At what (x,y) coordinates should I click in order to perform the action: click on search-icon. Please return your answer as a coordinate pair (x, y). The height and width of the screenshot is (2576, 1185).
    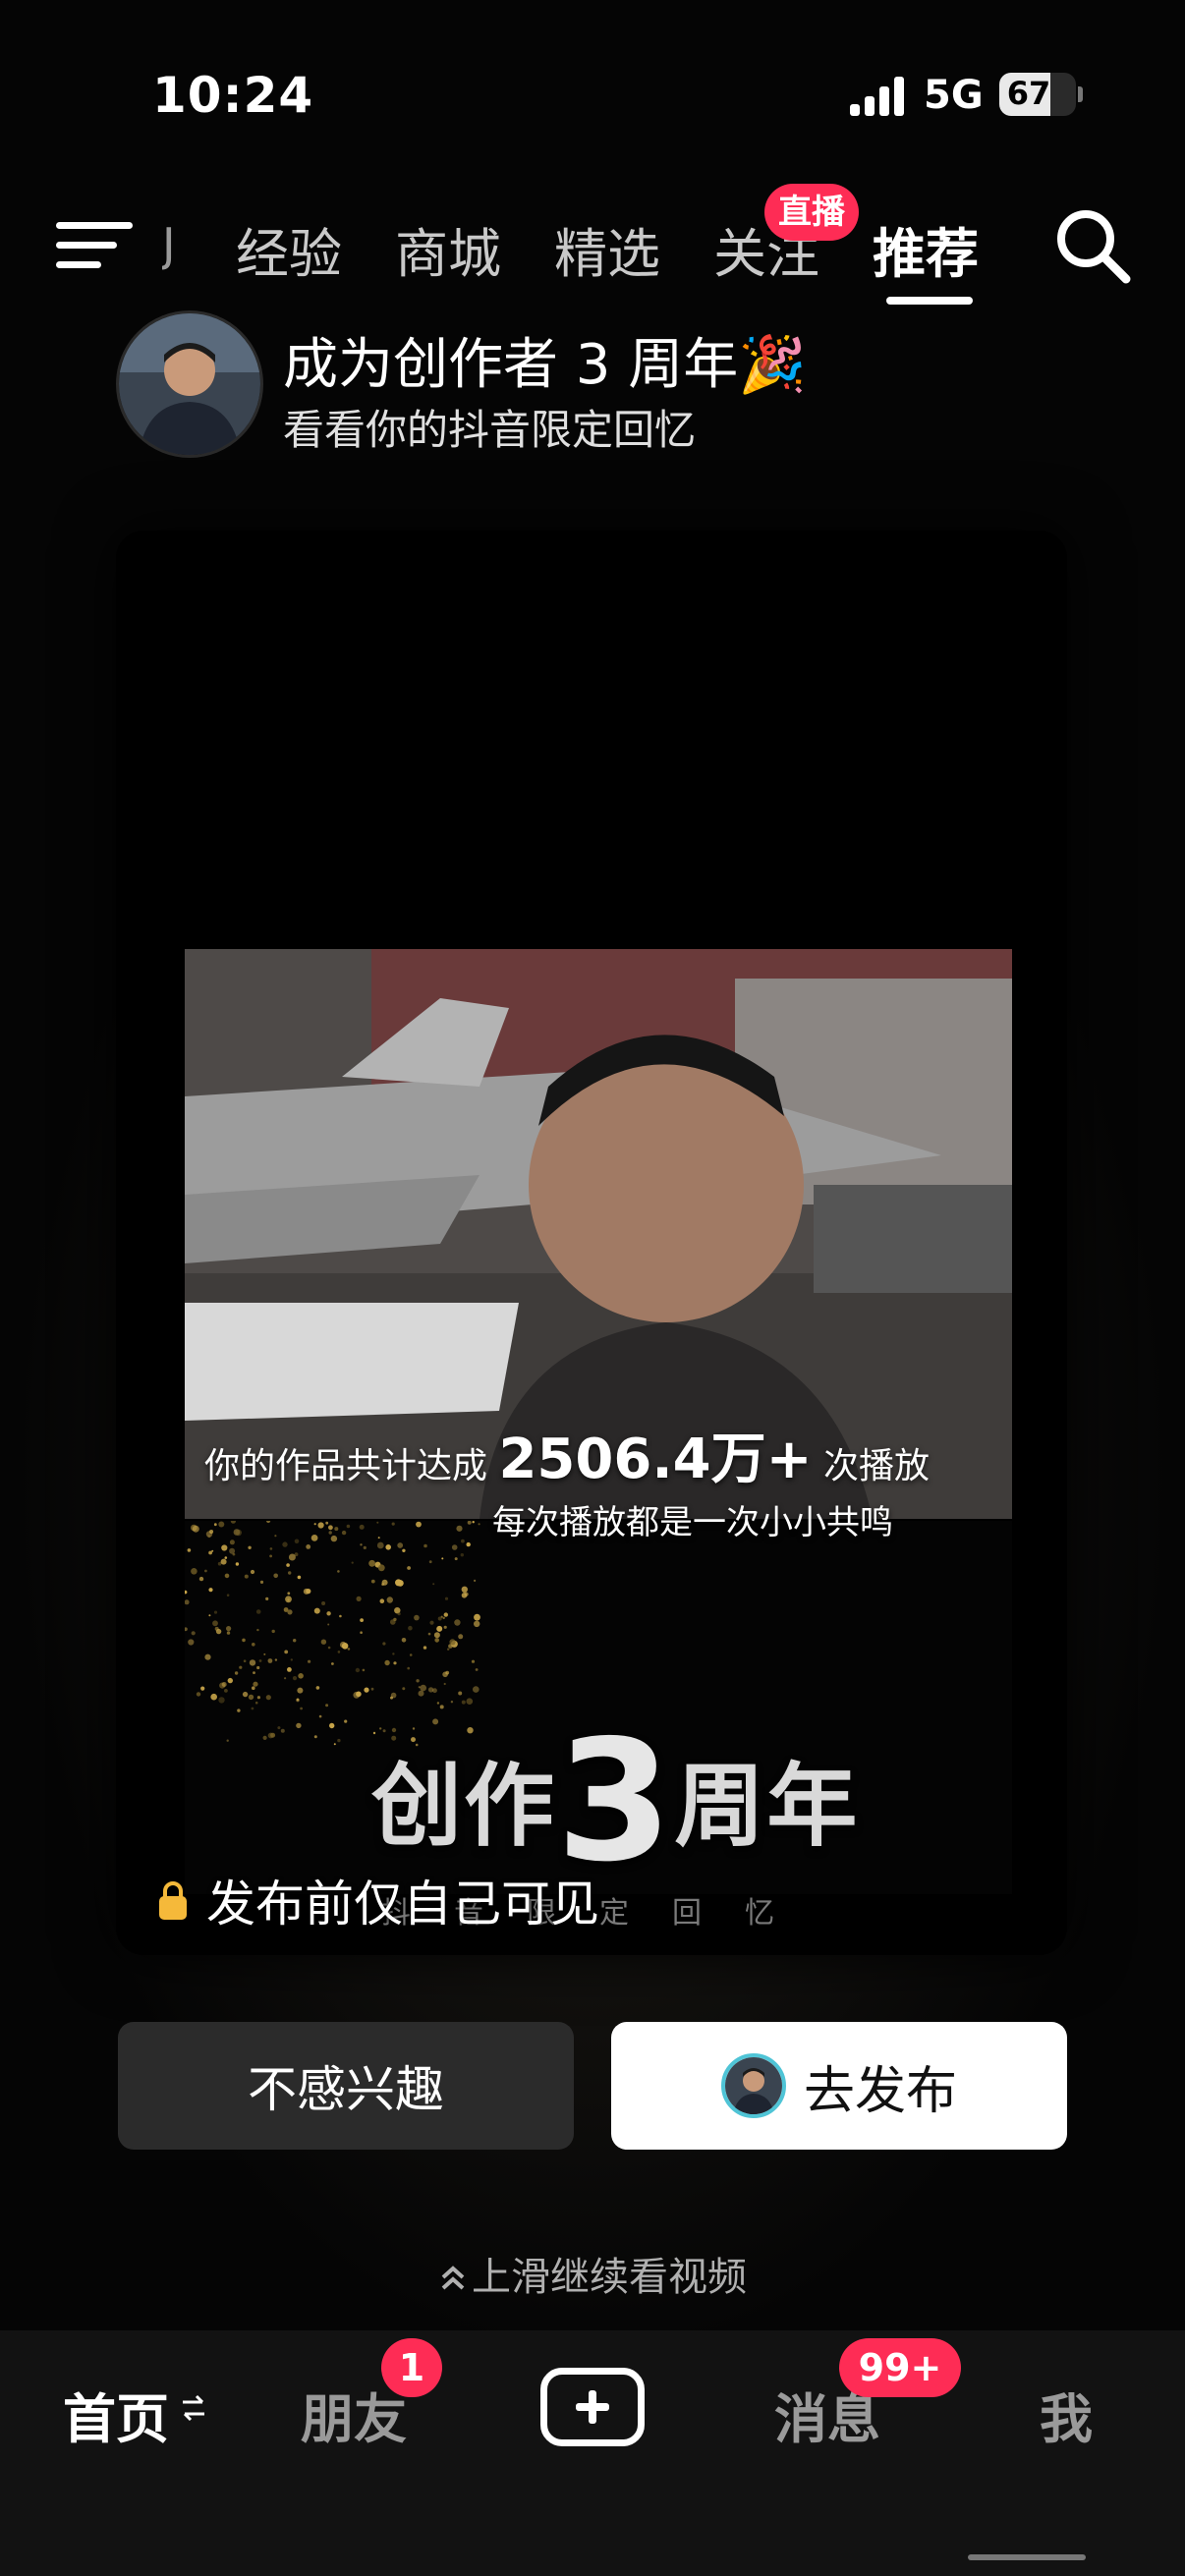
    Looking at the image, I should click on (1092, 245).